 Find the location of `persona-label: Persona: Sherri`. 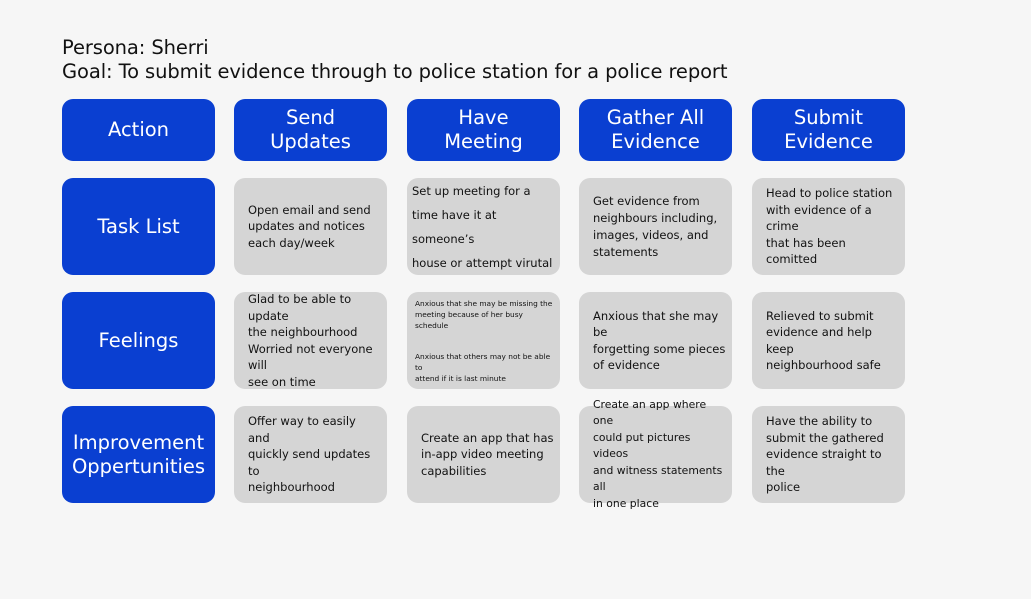

persona-label: Persona: Sherri is located at coordinates (135, 47).